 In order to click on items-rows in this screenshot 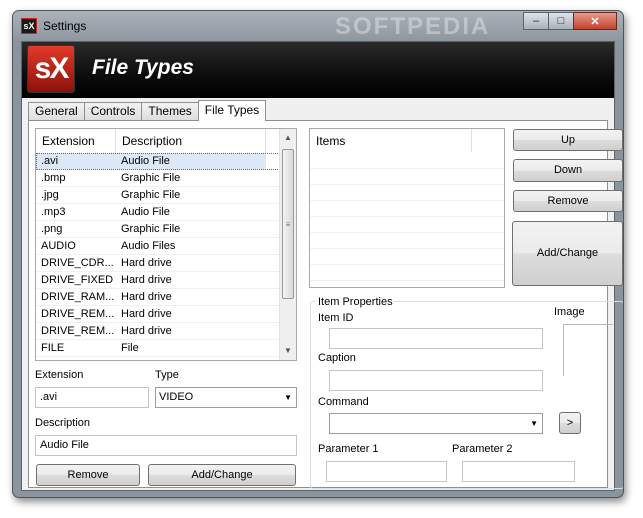, I will do `click(407, 220)`.